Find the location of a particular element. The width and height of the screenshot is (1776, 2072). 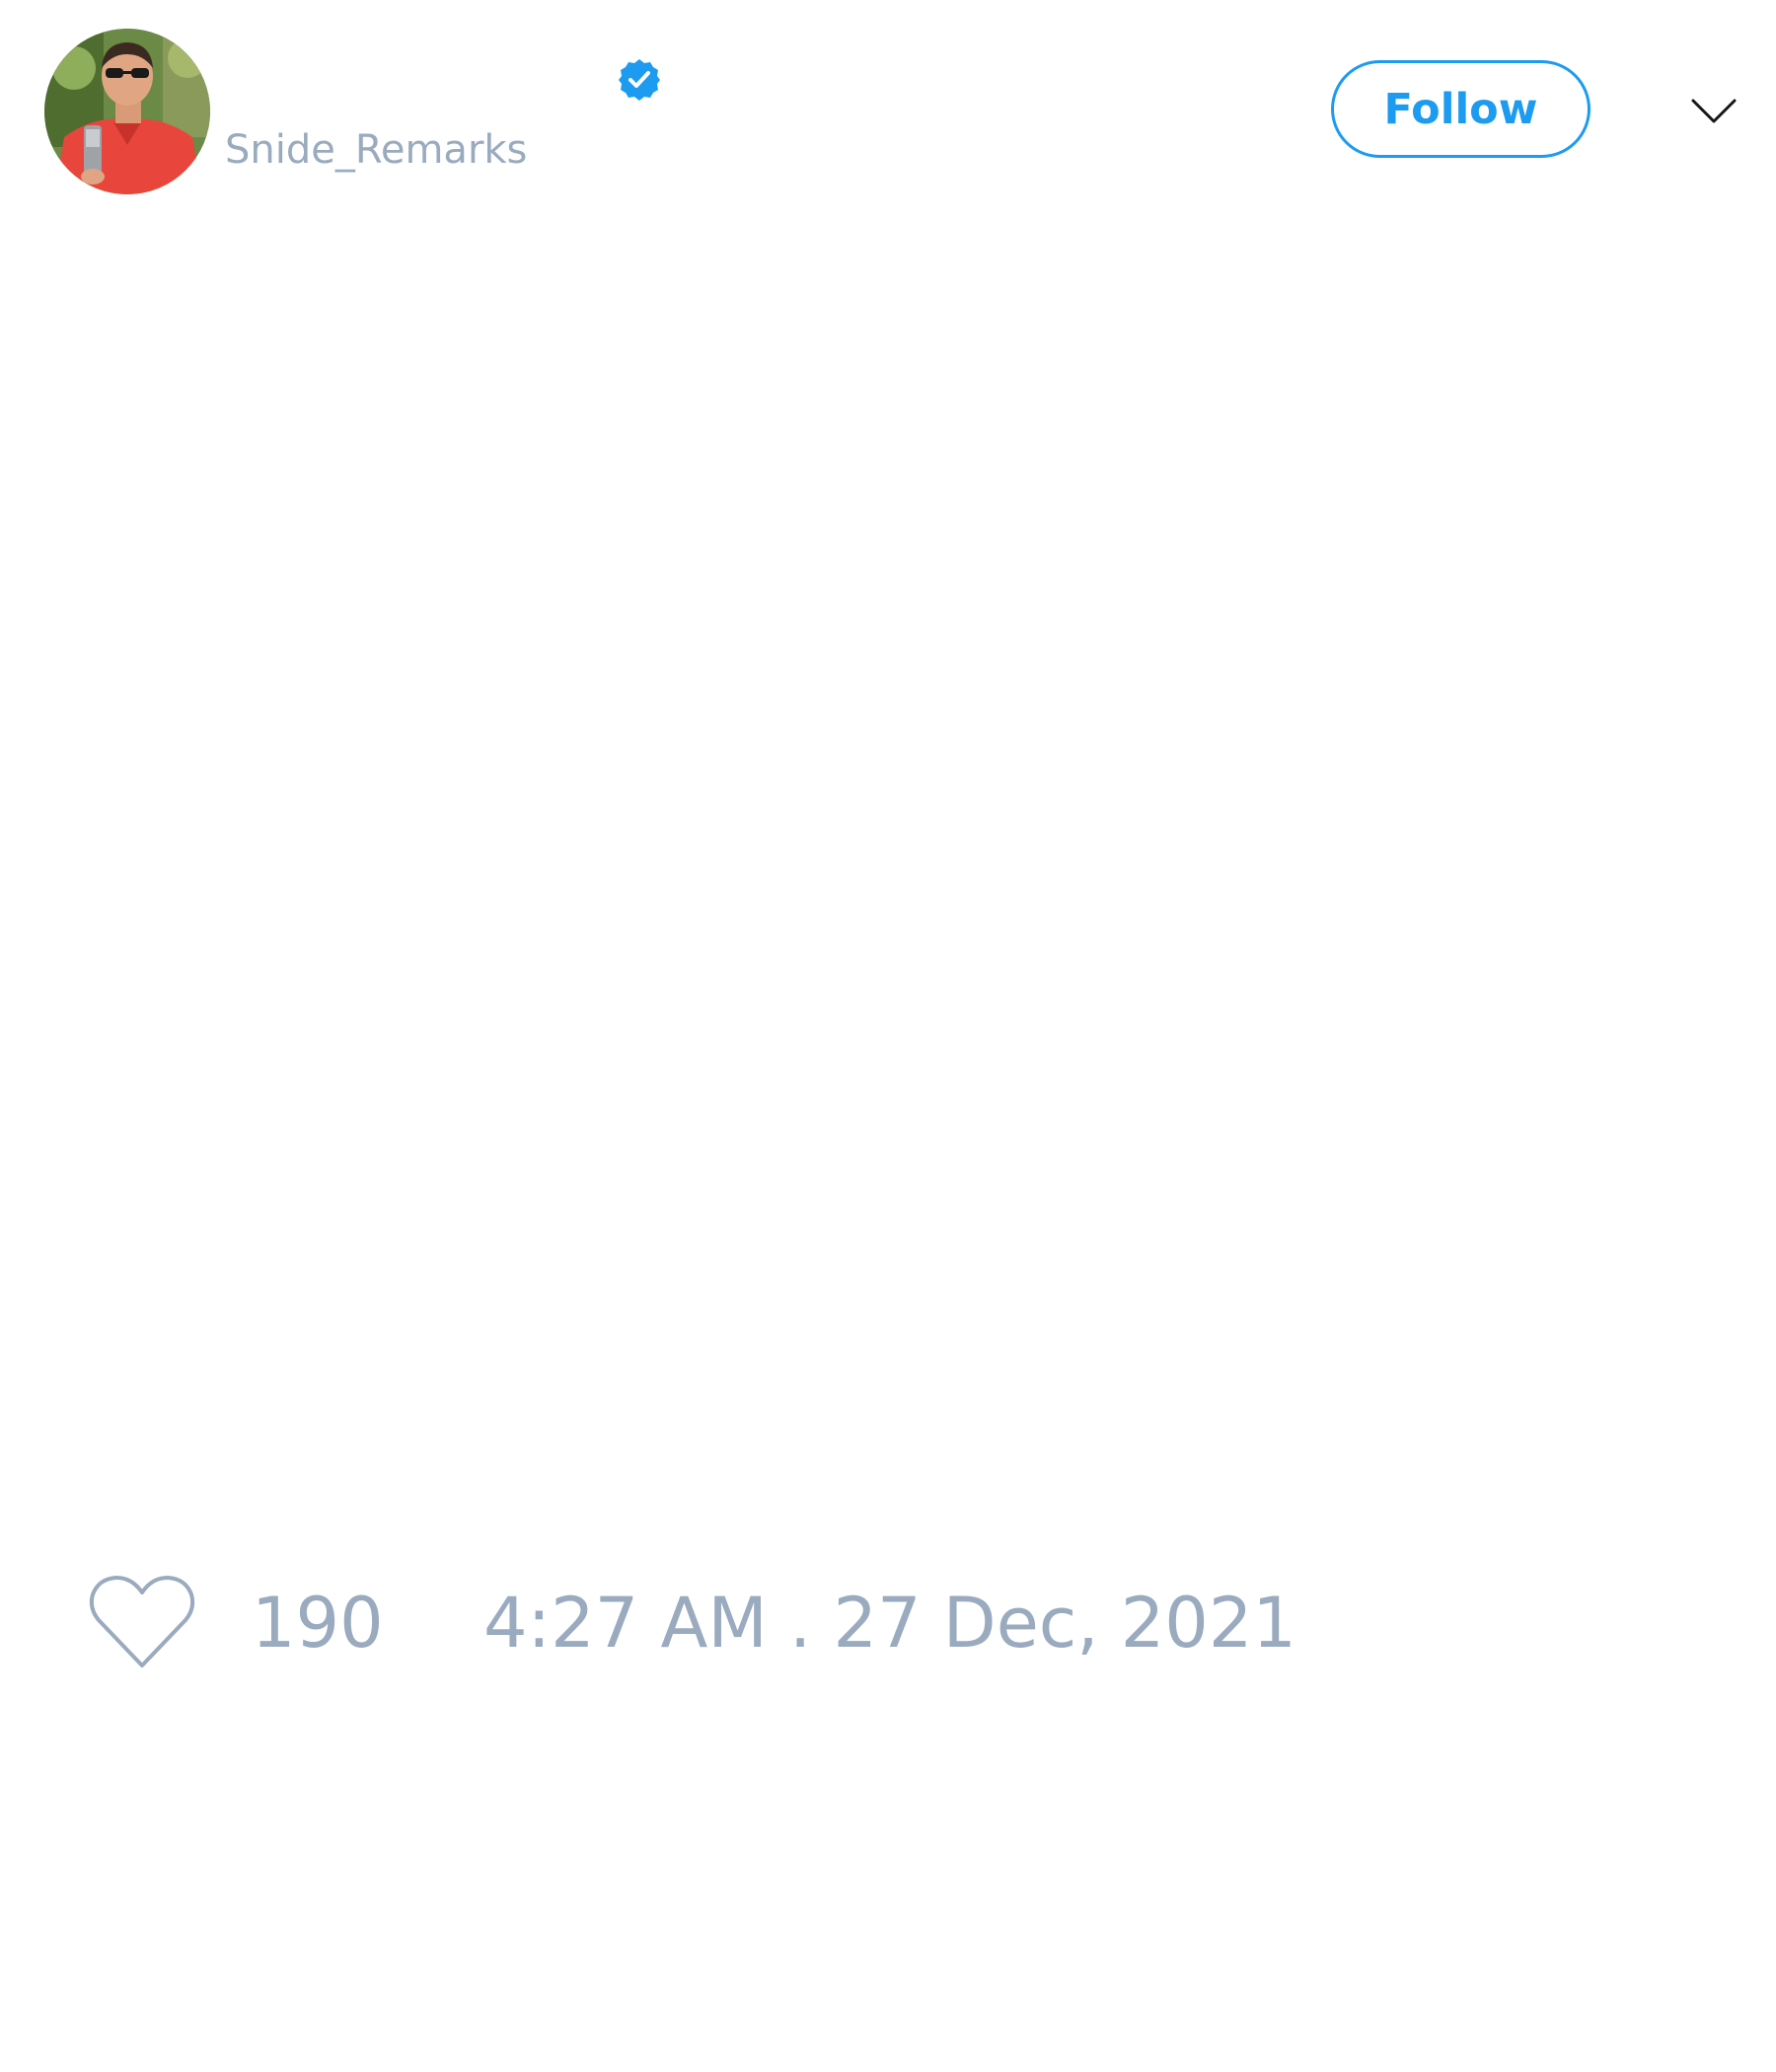

verified-badge-icon is located at coordinates (640, 80).